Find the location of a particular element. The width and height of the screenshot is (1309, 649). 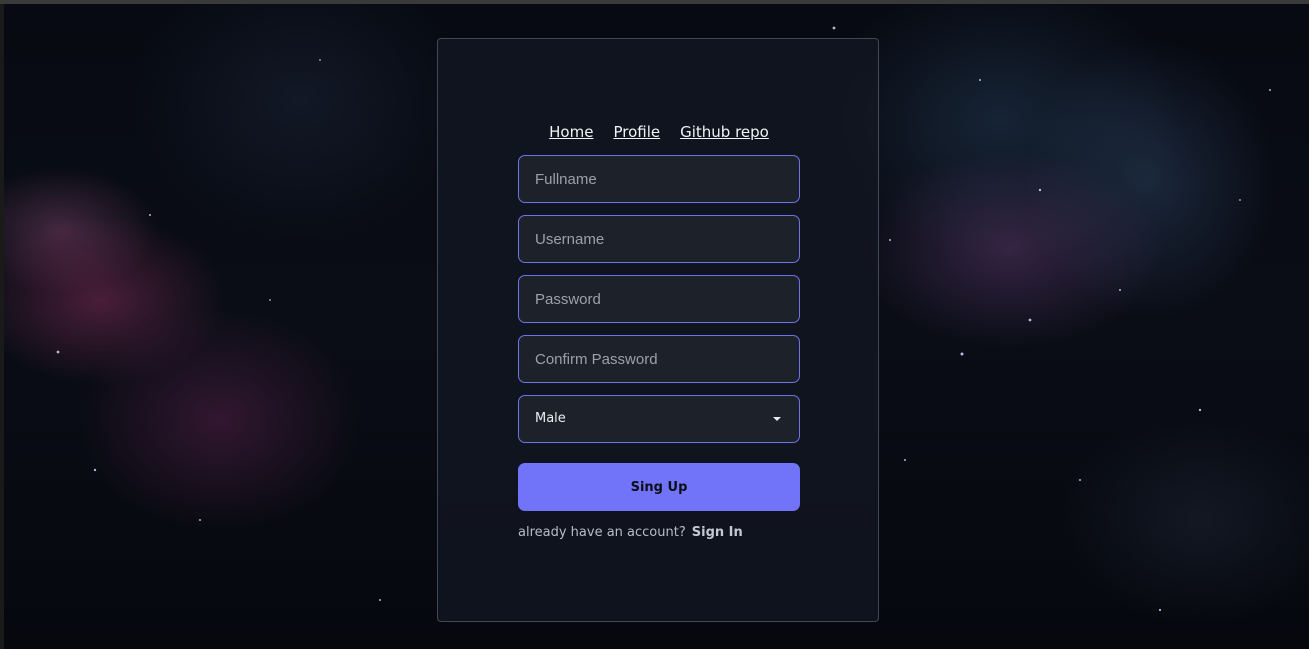

window-top-bar is located at coordinates (654, 2).